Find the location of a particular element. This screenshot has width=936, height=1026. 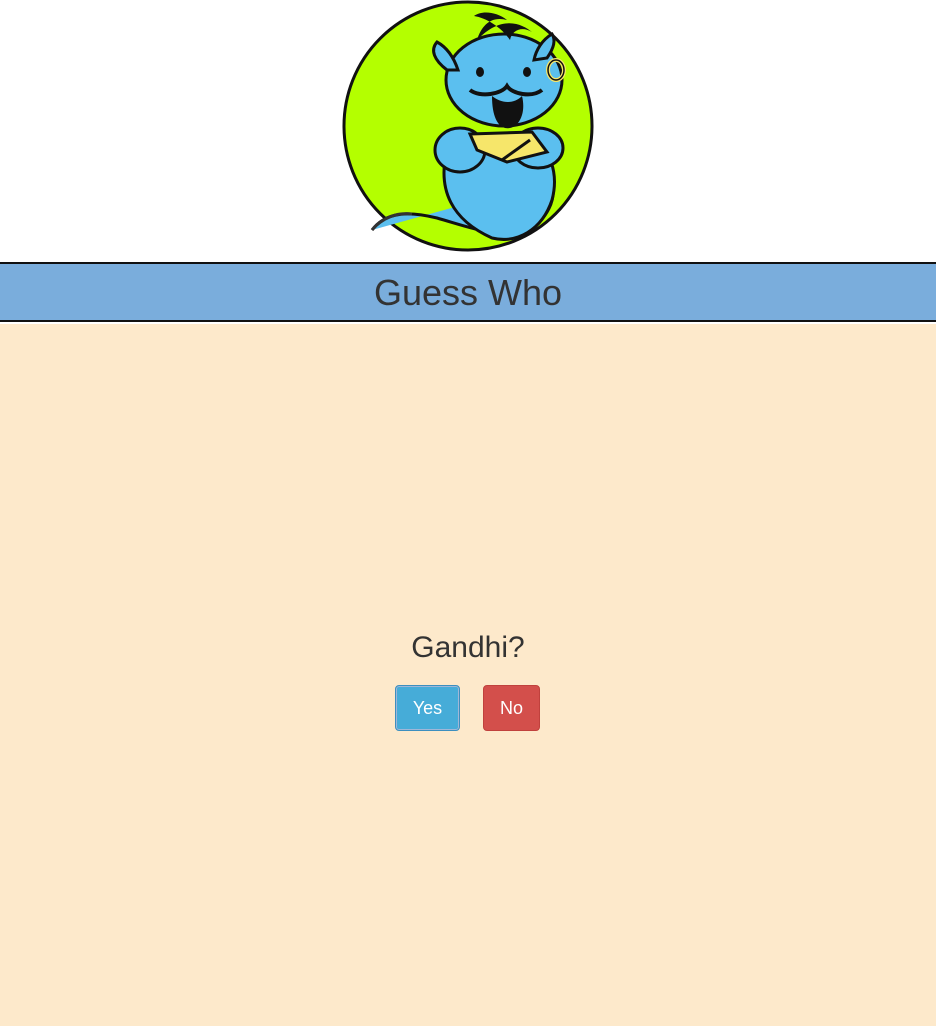

no-button: No is located at coordinates (511, 708).